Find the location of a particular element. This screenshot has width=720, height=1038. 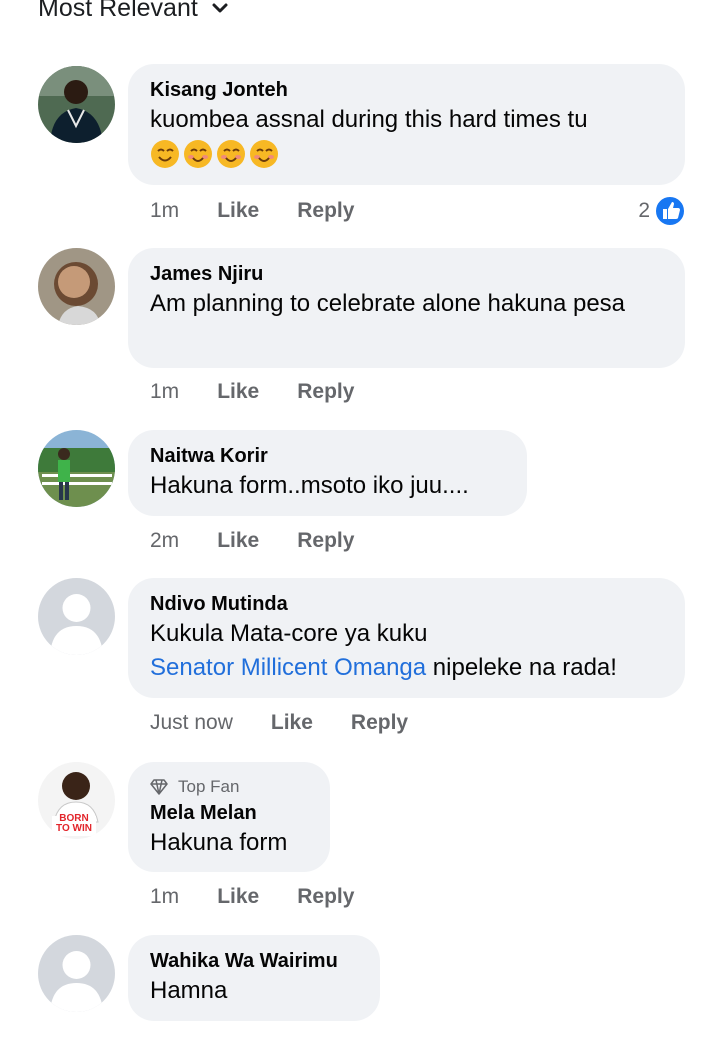

comment-text-continued: nipeleke na rada! is located at coordinates (521, 667).